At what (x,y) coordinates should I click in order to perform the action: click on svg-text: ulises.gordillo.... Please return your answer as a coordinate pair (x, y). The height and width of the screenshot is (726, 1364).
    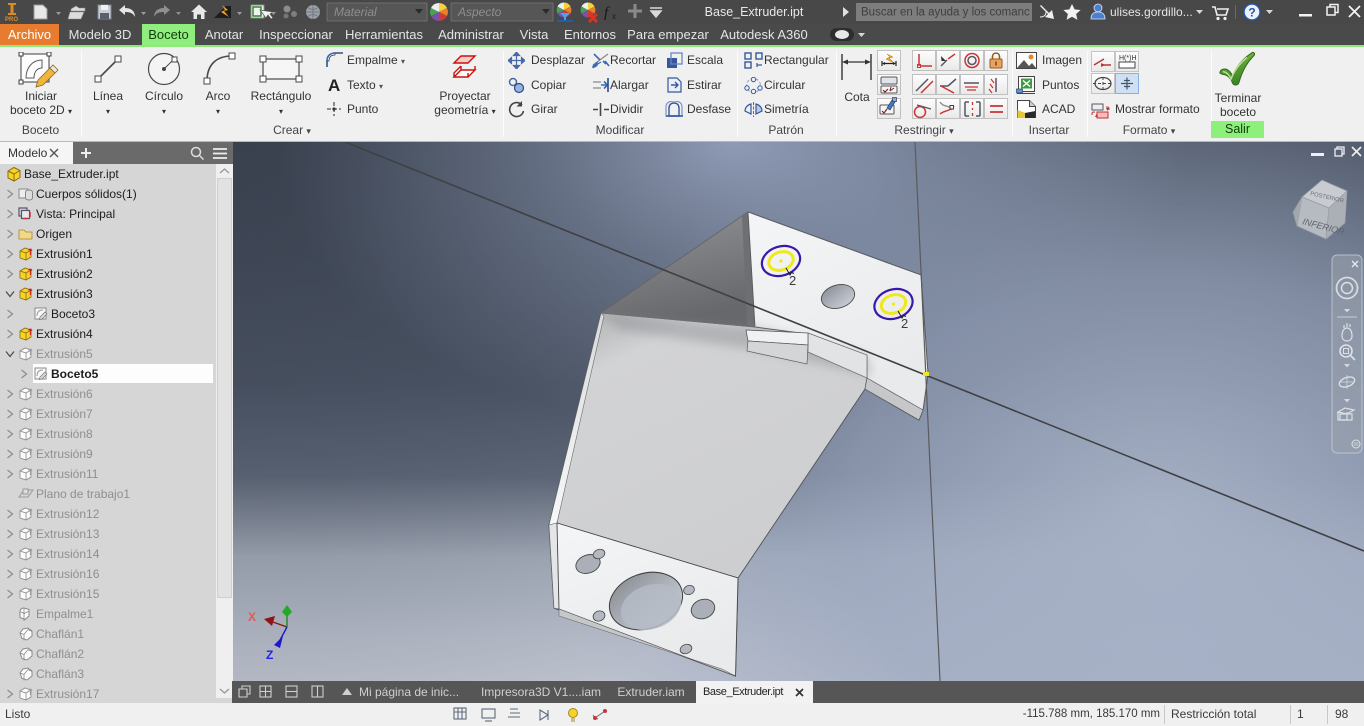
    Looking at the image, I should click on (1151, 12).